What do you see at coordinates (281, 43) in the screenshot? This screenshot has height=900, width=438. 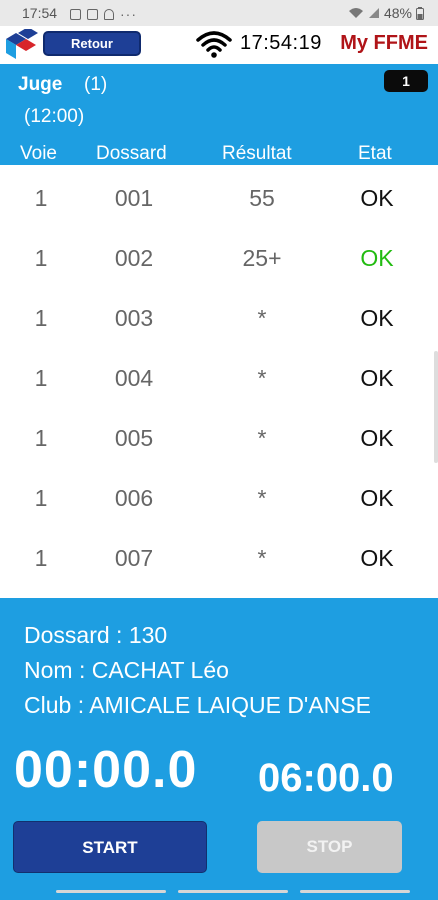 I see `clock: 17:54:19` at bounding box center [281, 43].